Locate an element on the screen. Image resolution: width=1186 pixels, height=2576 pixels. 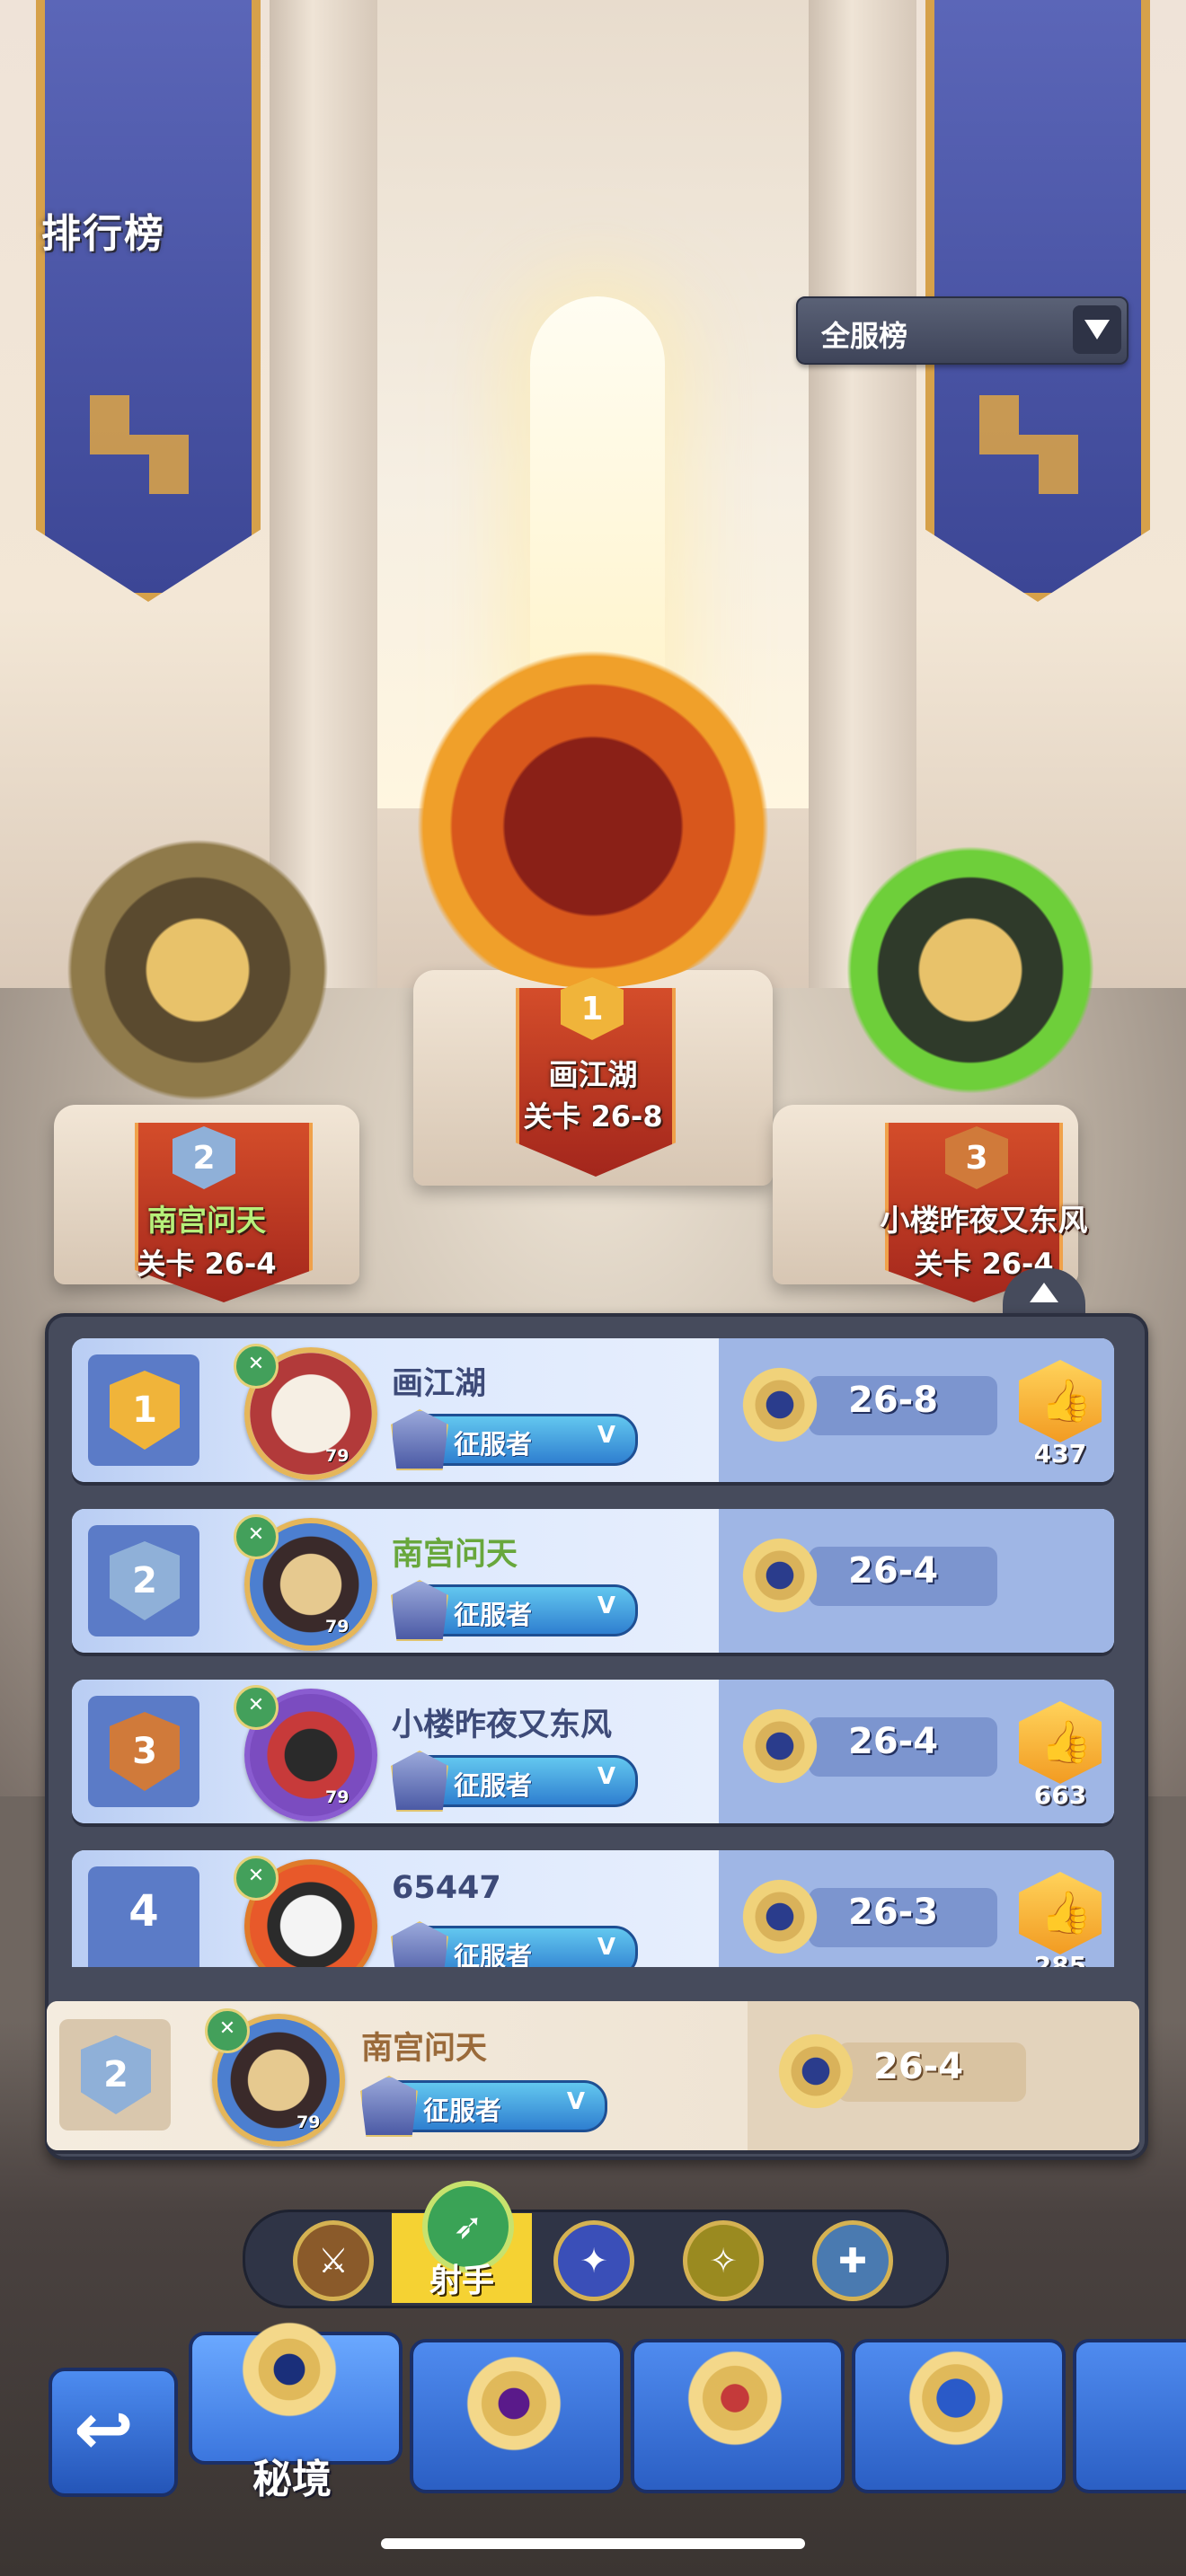
podium-name-third: 小楼昨夜又东风 is located at coordinates (984, 1220).